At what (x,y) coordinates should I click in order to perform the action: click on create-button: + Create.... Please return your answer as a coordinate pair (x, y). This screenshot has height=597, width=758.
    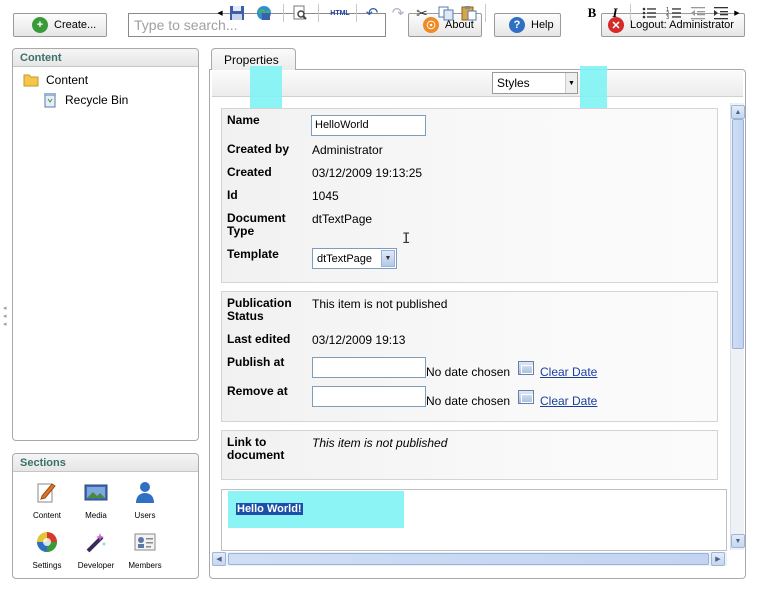
    Looking at the image, I should click on (60, 25).